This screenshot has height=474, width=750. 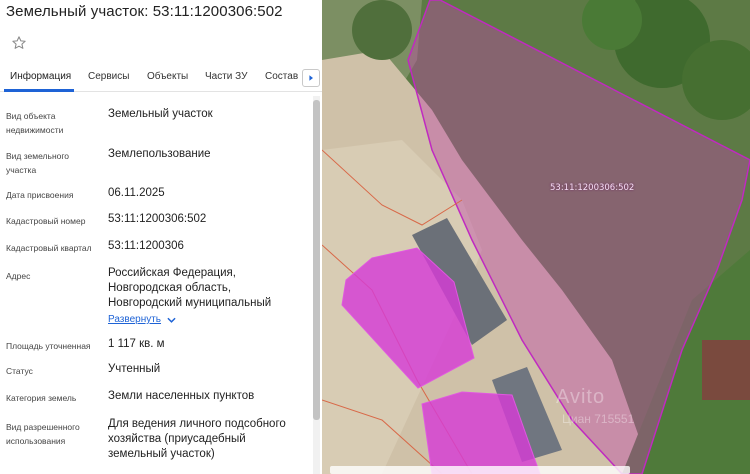 I want to click on expand-address-link: Развернуть, so click(x=142, y=319).